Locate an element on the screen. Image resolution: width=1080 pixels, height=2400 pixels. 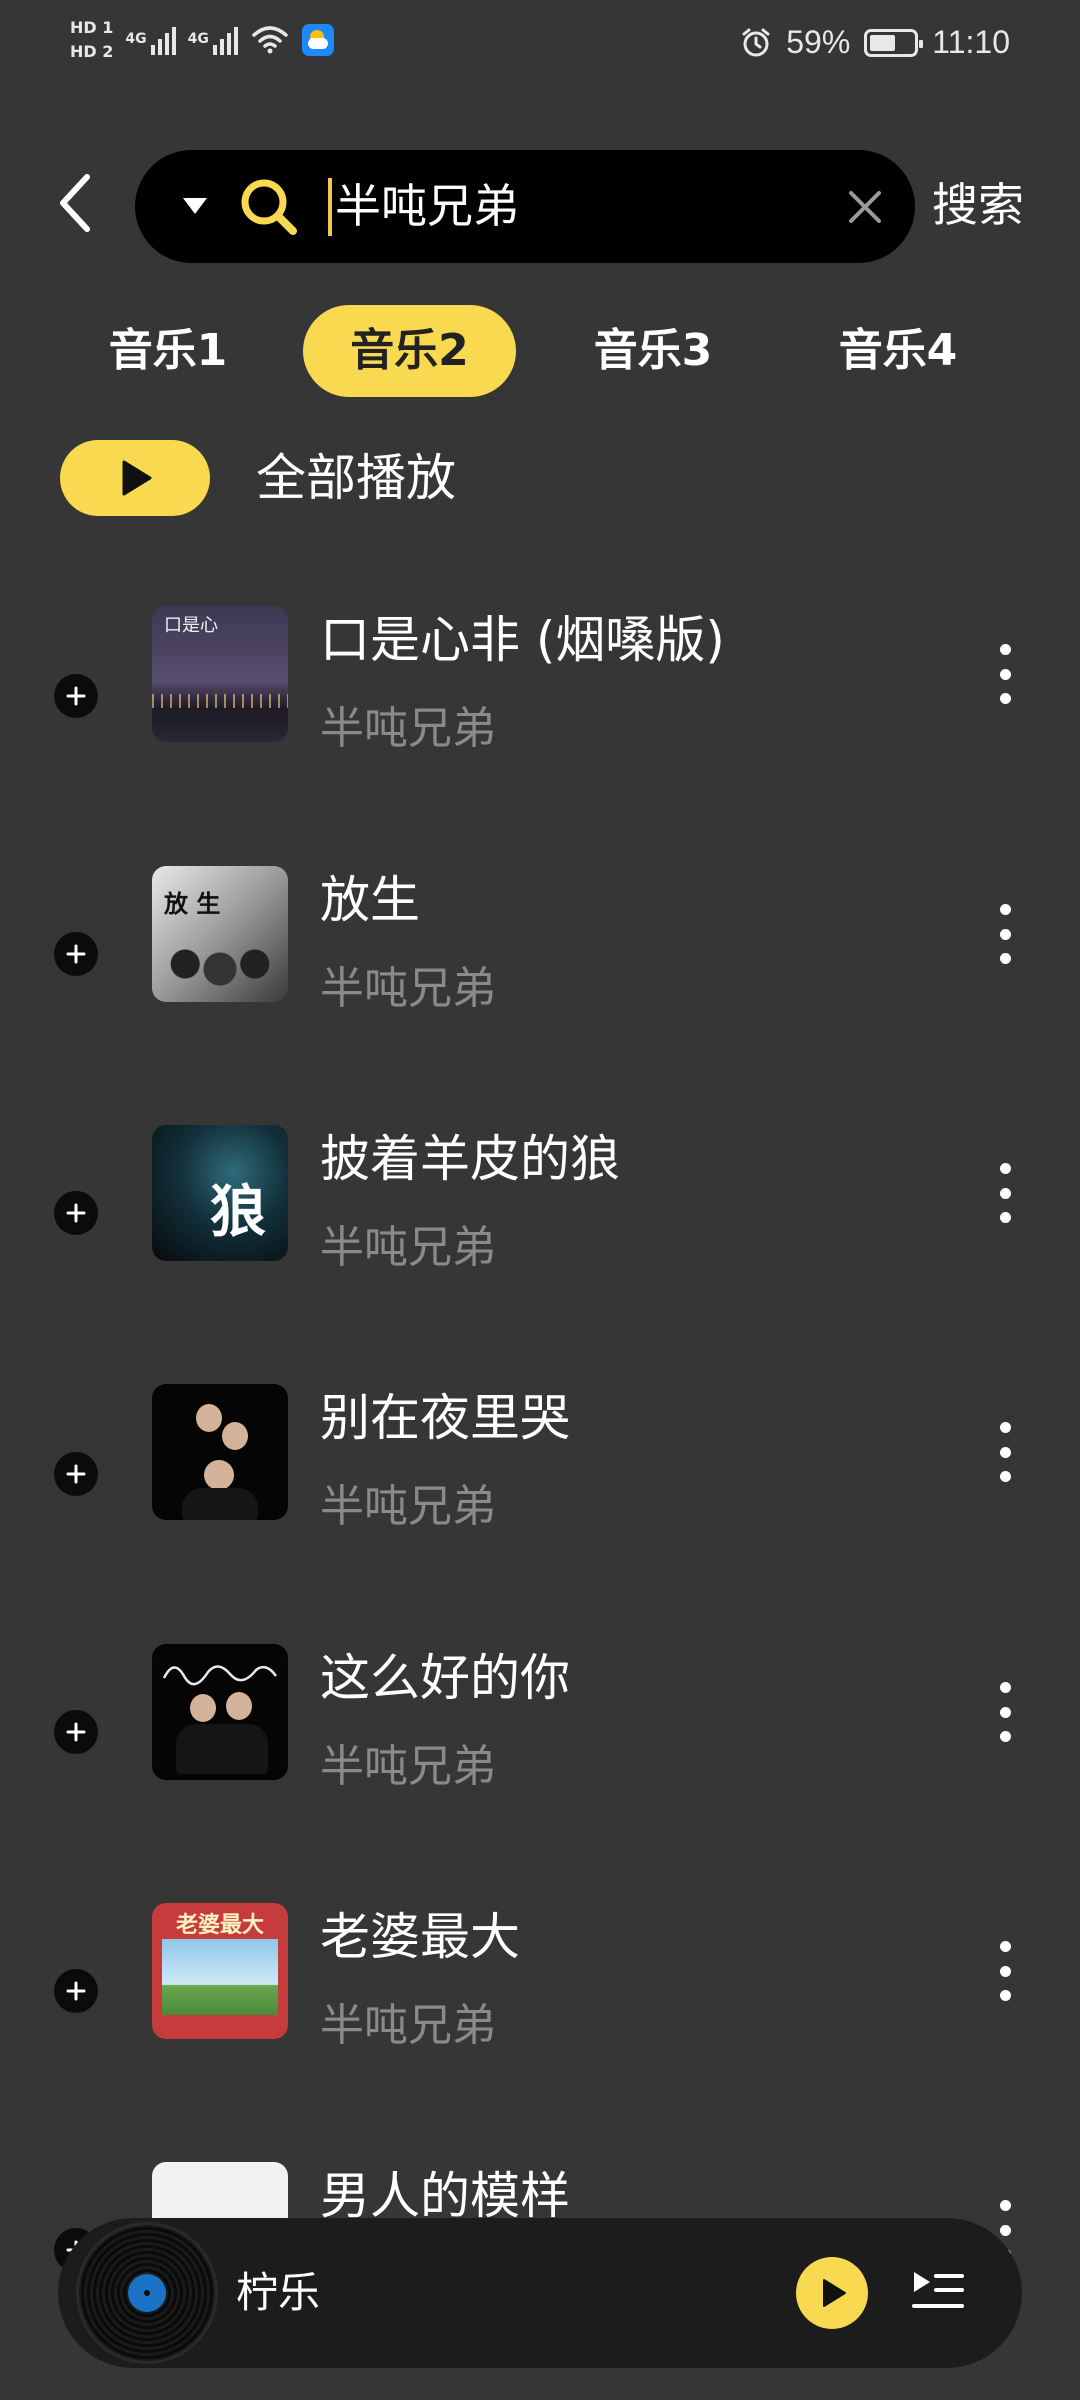
search-bar is located at coordinates (525, 206).